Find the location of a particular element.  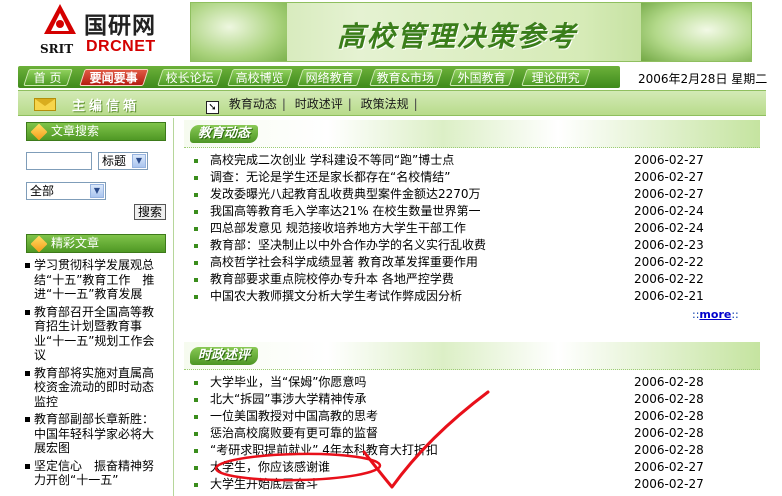

news-link: 发改委曝光八起教育乱收费典型案件金额达2270万 is located at coordinates (345, 194).